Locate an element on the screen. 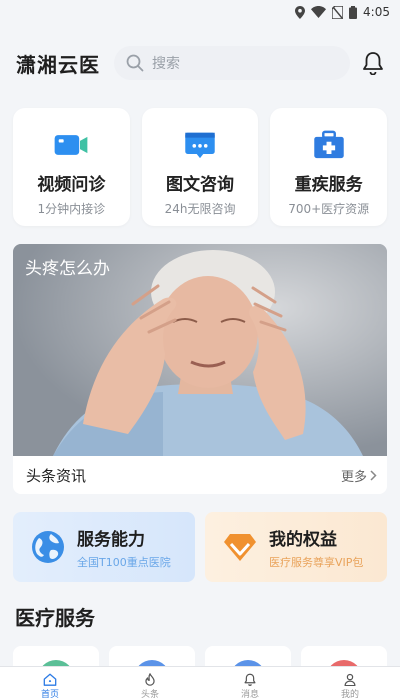 The image size is (400, 700). notification-bell-button is located at coordinates (373, 63).